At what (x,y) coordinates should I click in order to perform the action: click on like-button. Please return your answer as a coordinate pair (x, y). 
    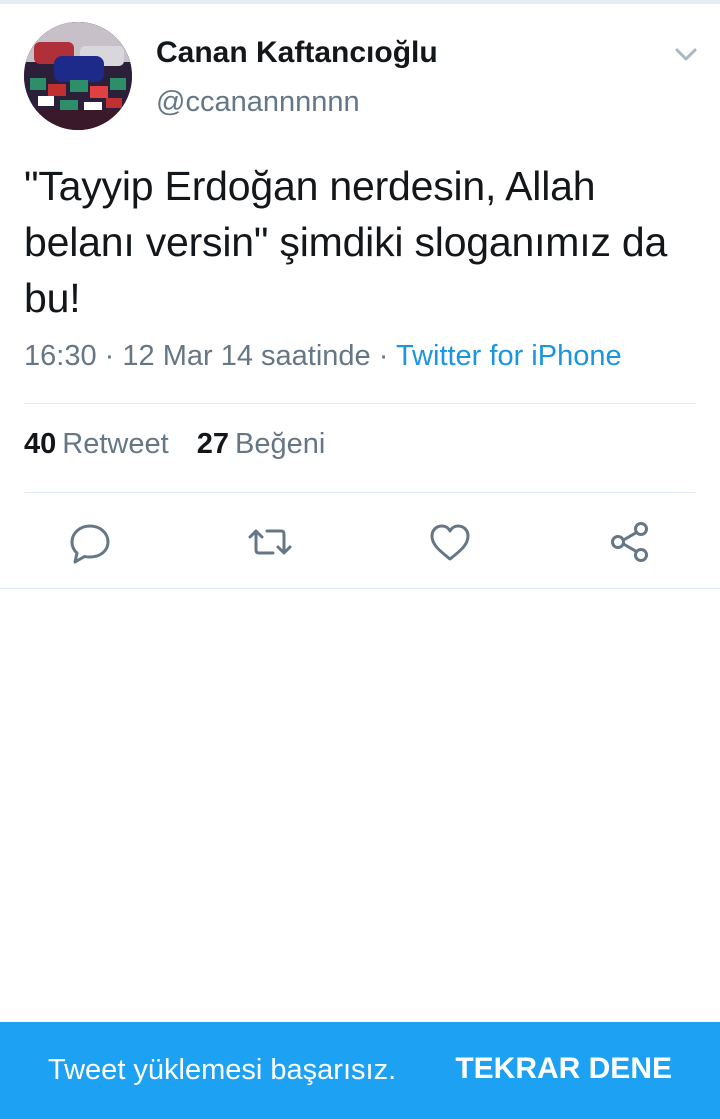
    Looking at the image, I should click on (450, 542).